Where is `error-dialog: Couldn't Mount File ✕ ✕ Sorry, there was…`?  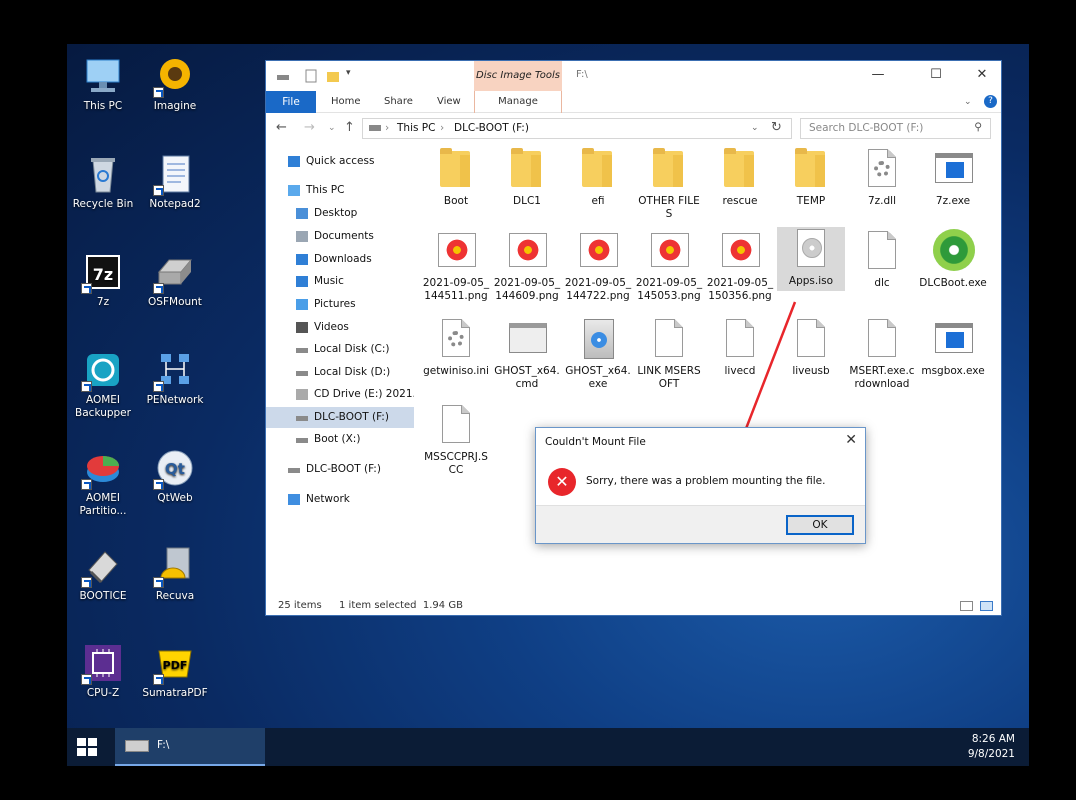 error-dialog: Couldn't Mount File ✕ ✕ Sorry, there was… is located at coordinates (700, 485).